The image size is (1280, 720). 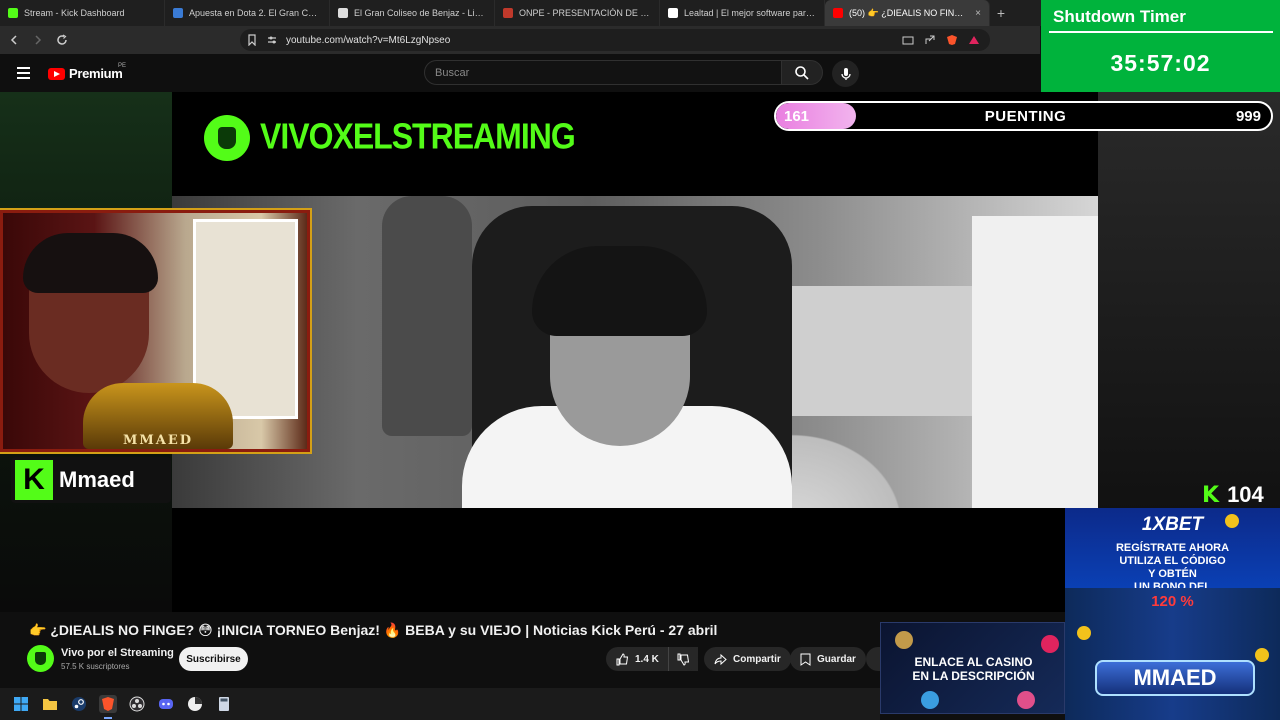 What do you see at coordinates (1245, 494) in the screenshot?
I see `viewer-count: 104` at bounding box center [1245, 494].